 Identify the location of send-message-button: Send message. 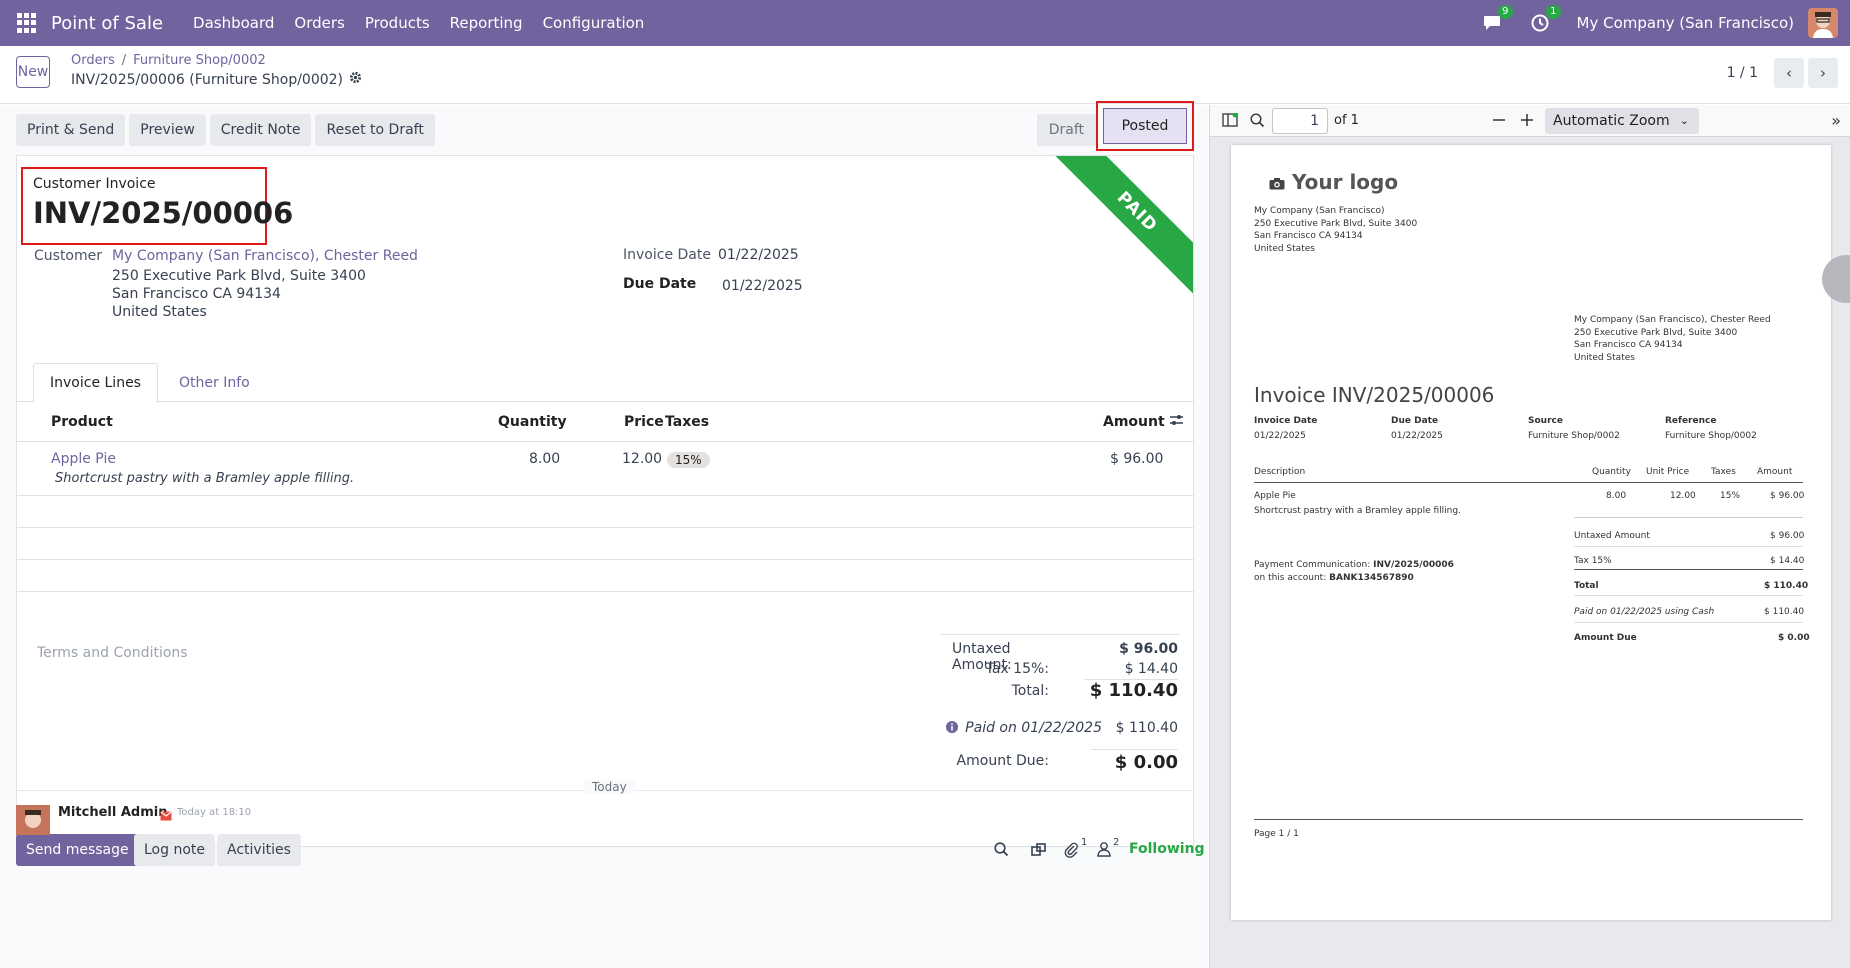
(77, 850).